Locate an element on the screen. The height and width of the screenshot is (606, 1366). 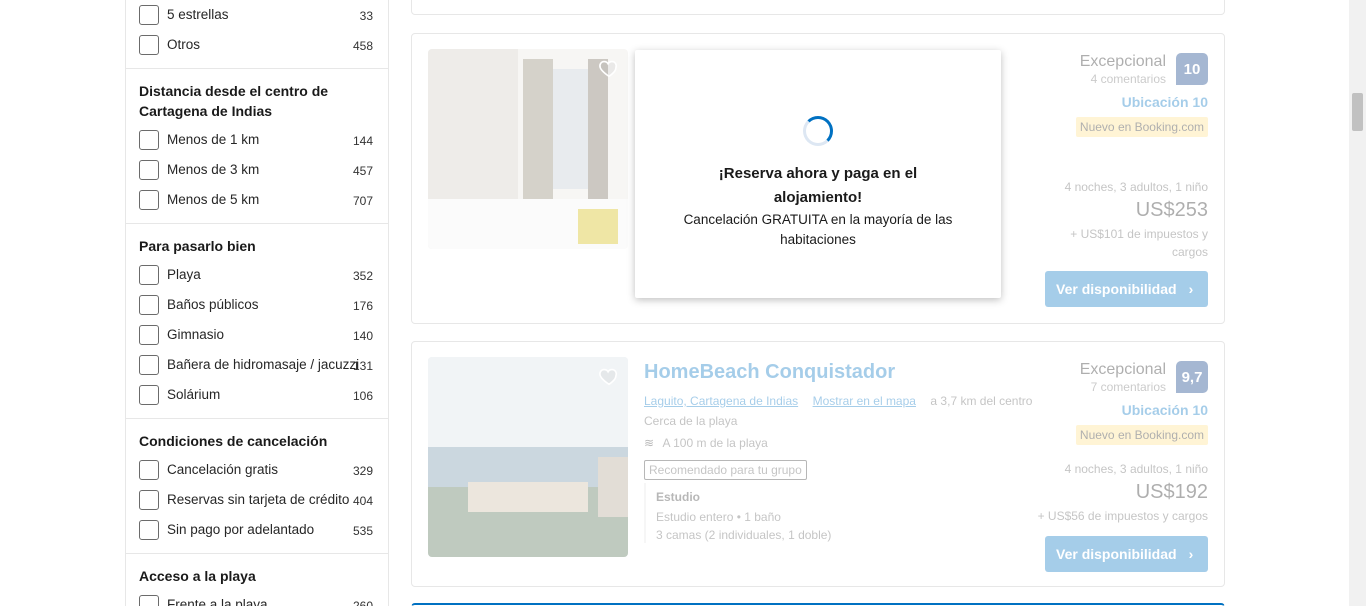
filter-label: Menos de 5 km is located at coordinates (213, 199).